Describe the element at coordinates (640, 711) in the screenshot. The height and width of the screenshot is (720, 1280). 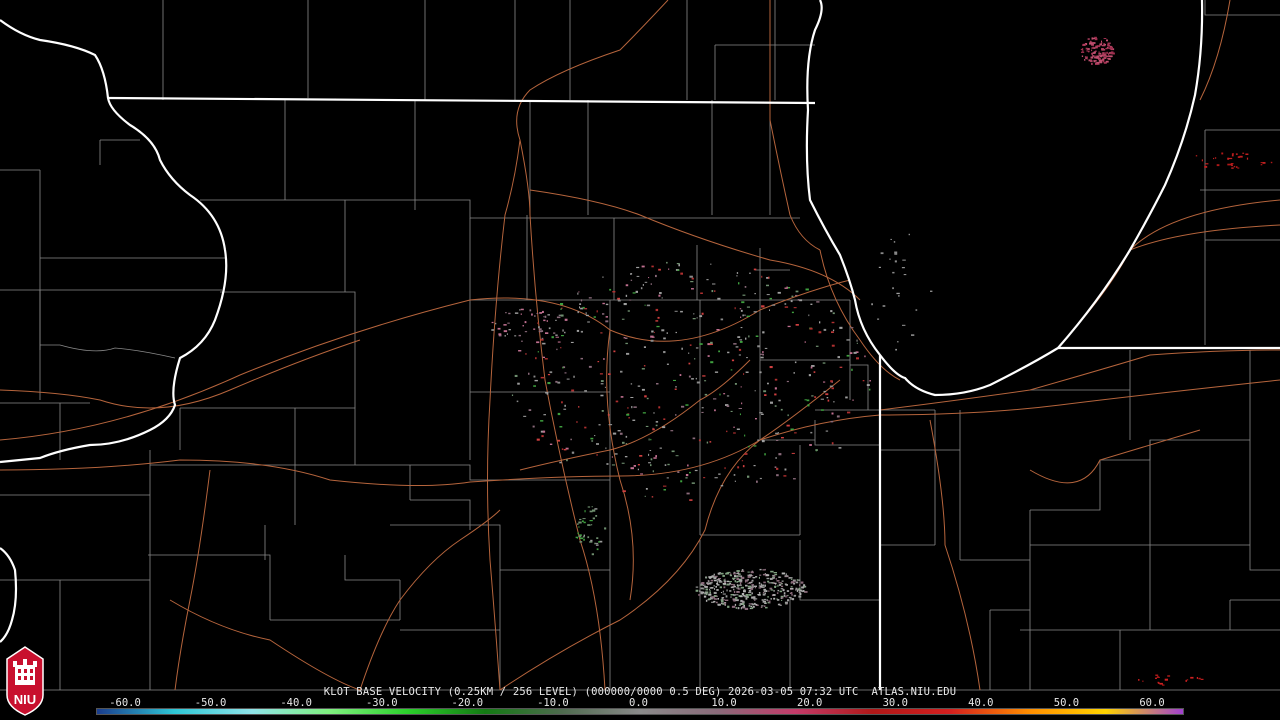
I see `velocity-colorbar` at that location.